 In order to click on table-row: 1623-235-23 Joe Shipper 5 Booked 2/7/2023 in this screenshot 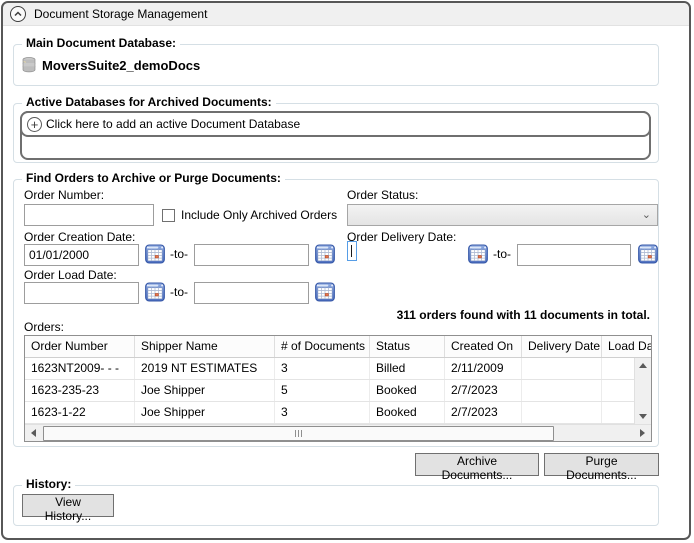, I will do `click(329, 391)`.